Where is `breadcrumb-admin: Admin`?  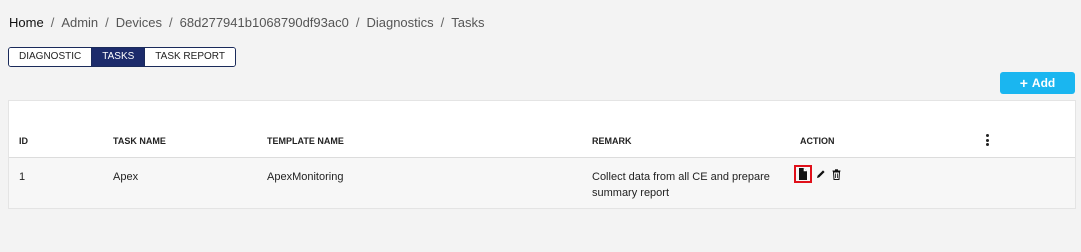
breadcrumb-admin: Admin is located at coordinates (79, 22).